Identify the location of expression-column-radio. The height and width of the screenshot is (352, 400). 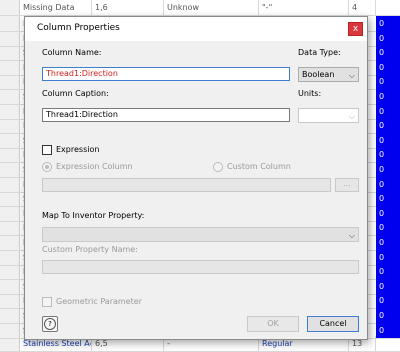
(47, 167).